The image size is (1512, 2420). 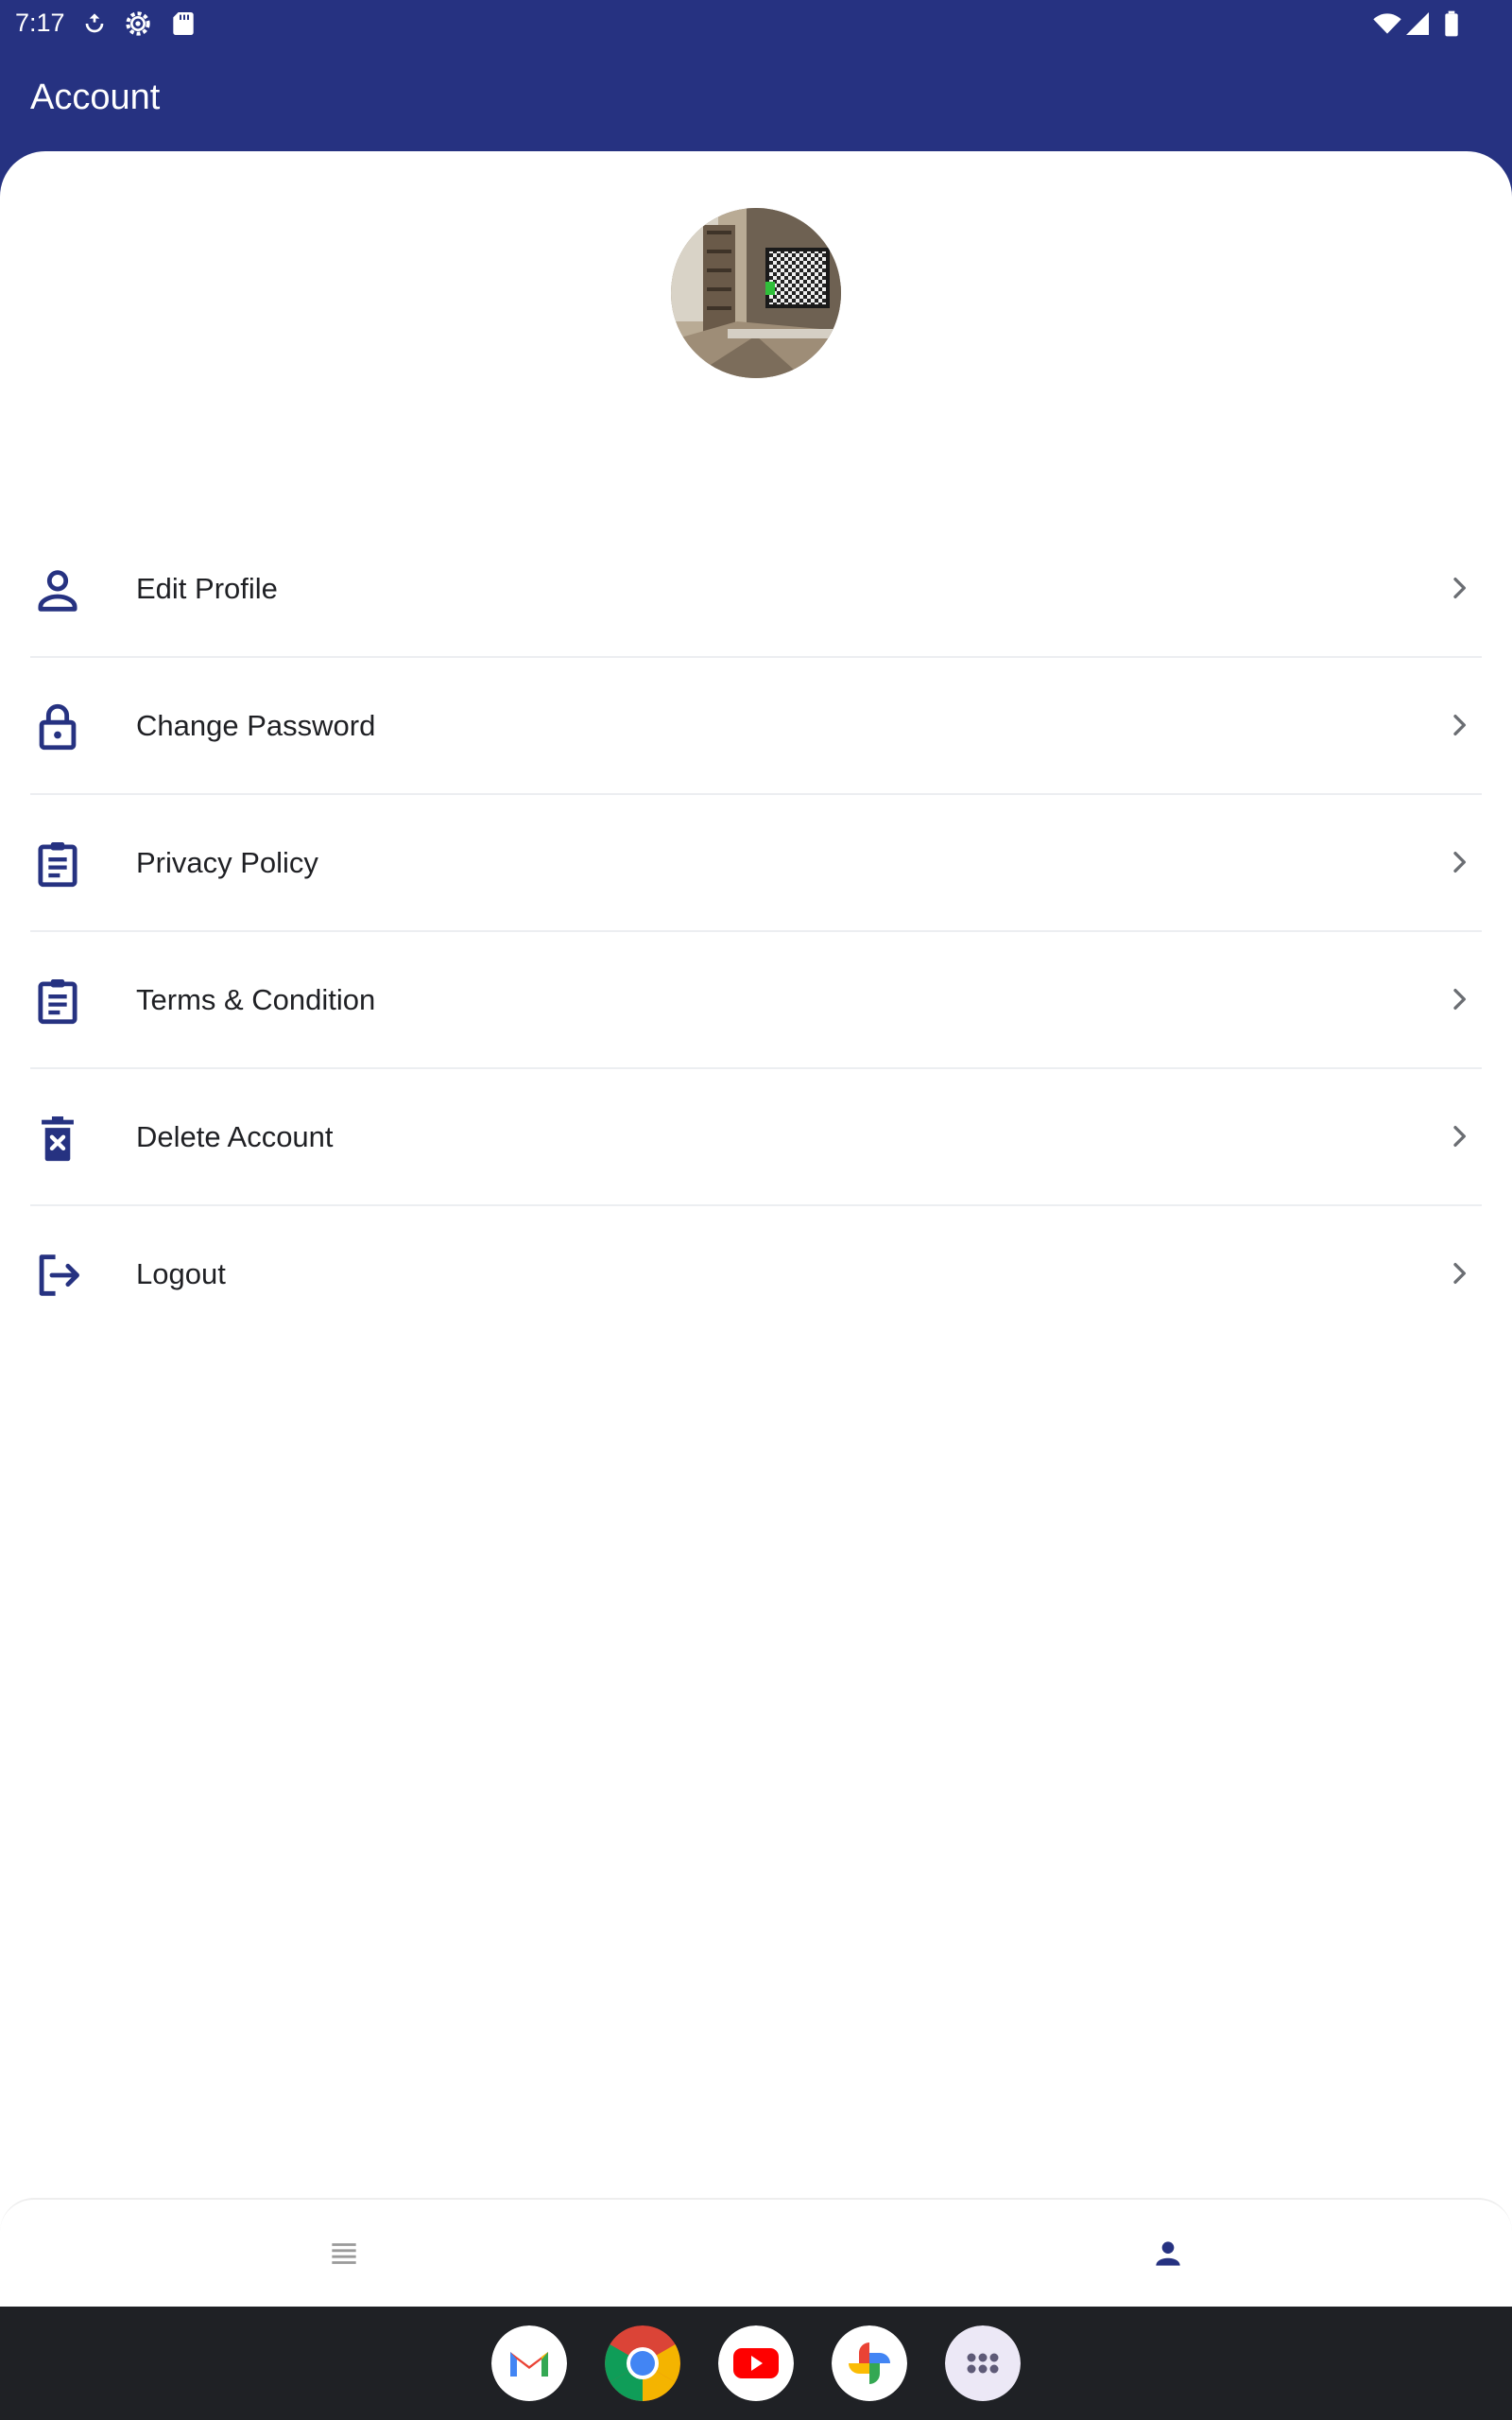 What do you see at coordinates (181, 1274) in the screenshot?
I see `menu-label: Logout` at bounding box center [181, 1274].